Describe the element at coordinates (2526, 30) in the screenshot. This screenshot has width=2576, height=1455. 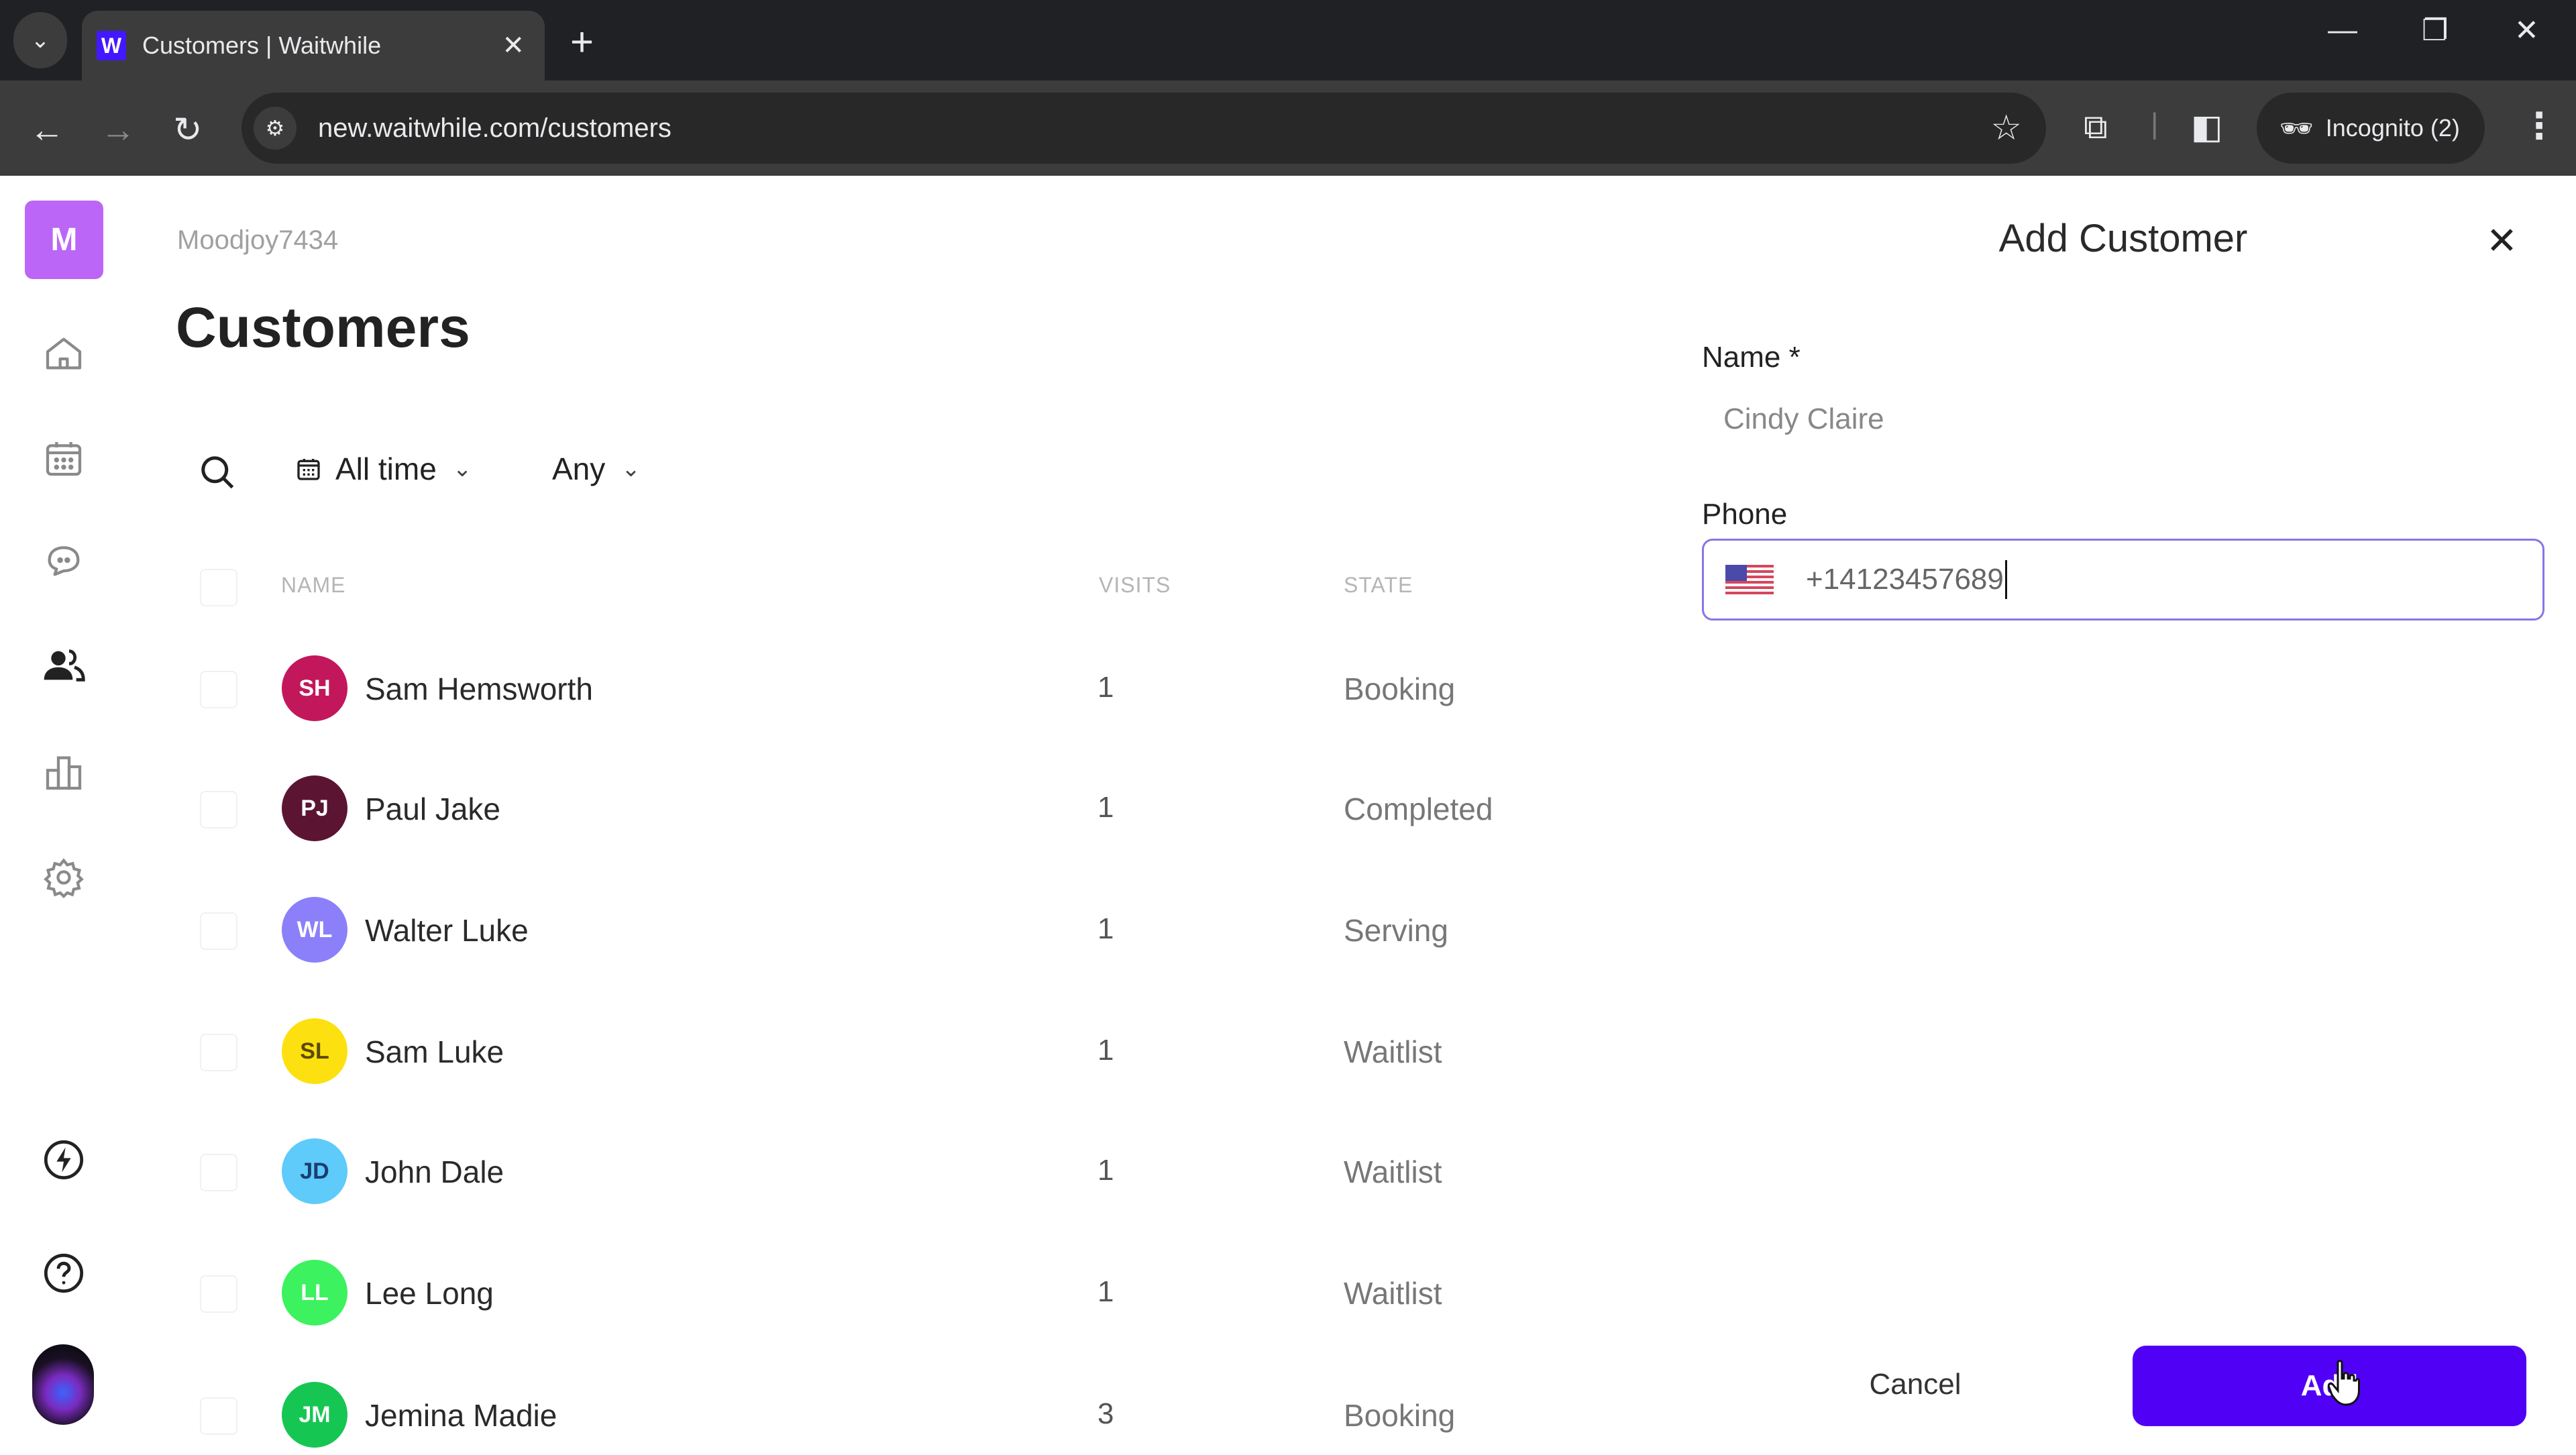
I see `window-close-icon: ✕` at that location.